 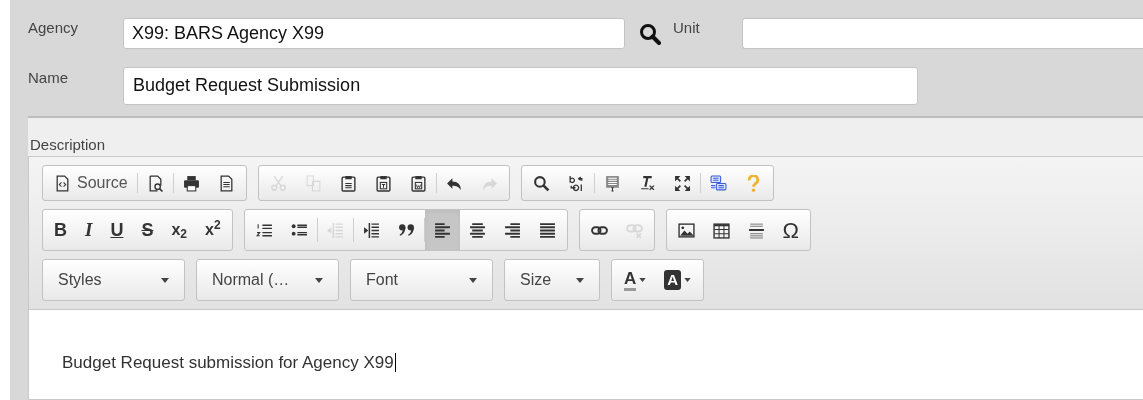 What do you see at coordinates (68, 145) in the screenshot?
I see `field-label: Description` at bounding box center [68, 145].